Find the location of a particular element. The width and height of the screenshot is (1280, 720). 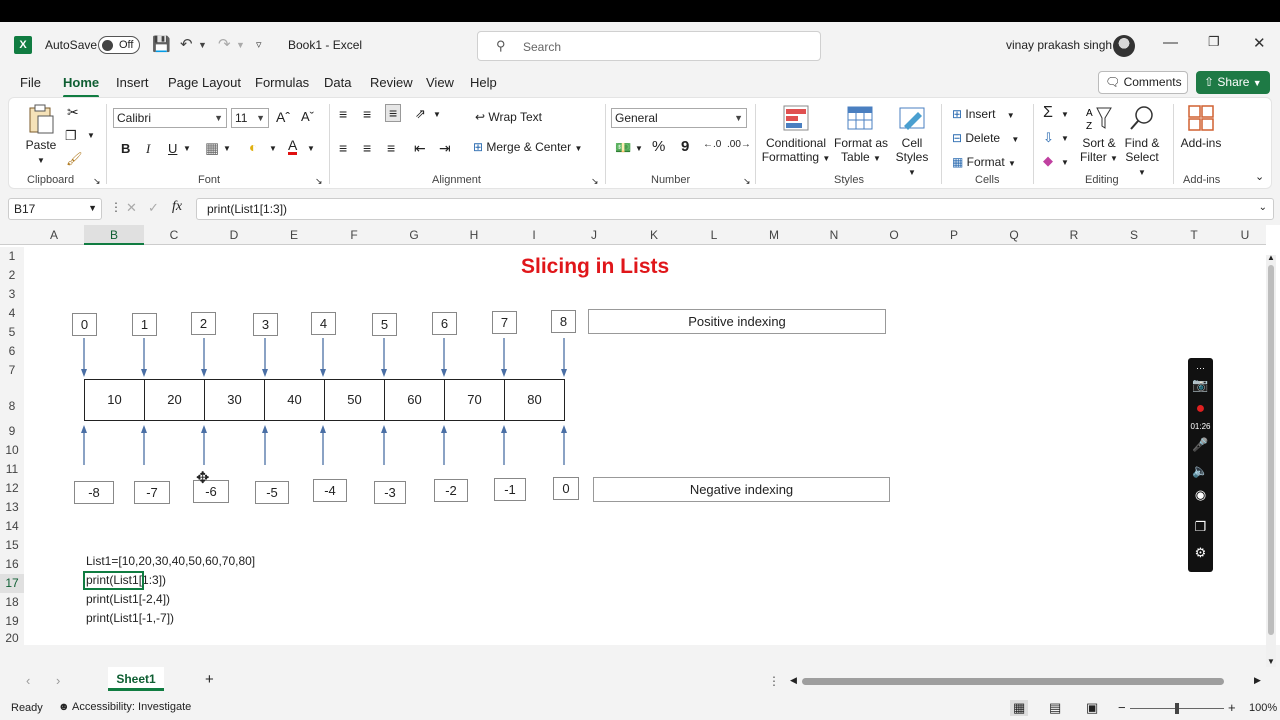

scroll-right-icon: ▶ is located at coordinates (1257, 680).